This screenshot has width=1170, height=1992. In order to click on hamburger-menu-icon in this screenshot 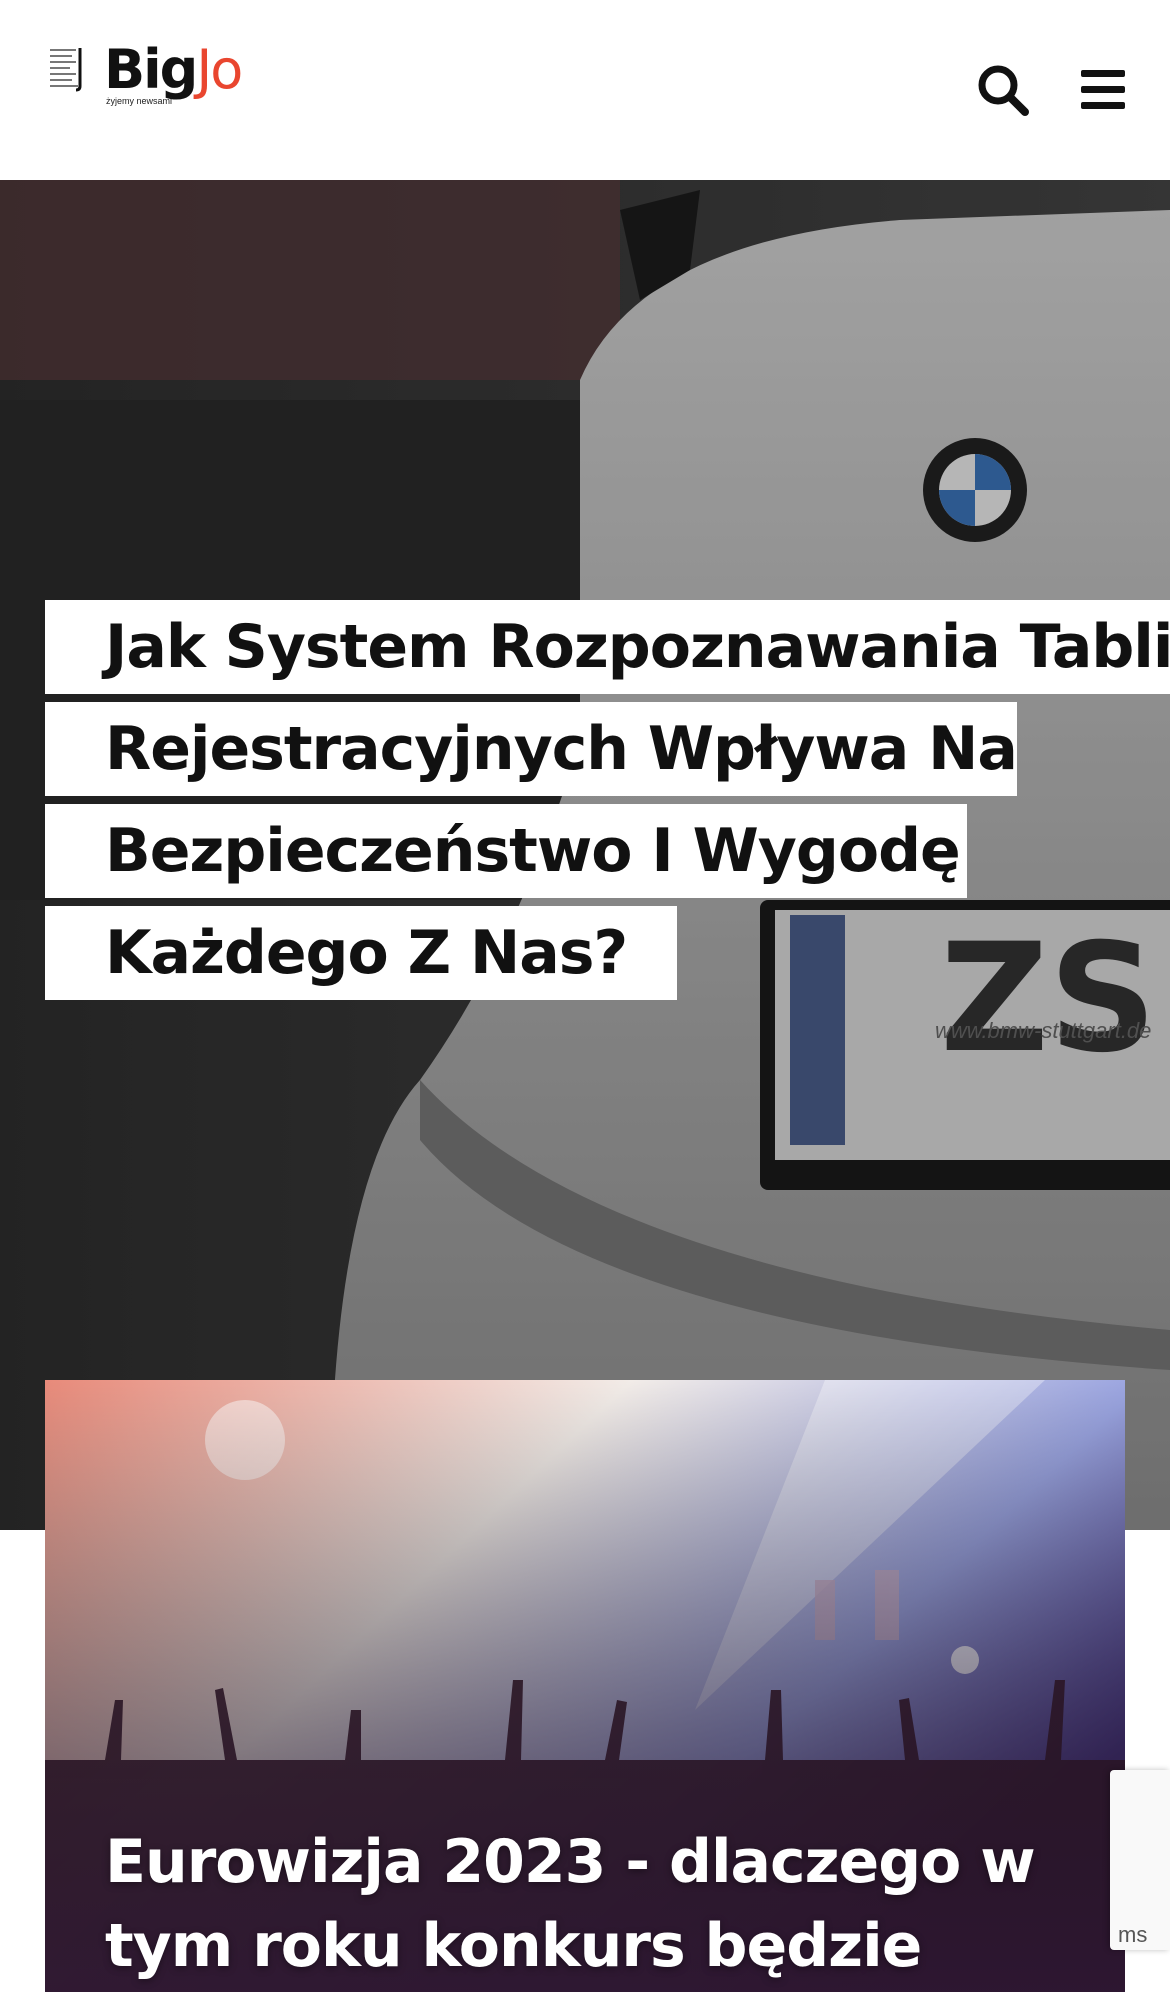, I will do `click(1103, 89)`.